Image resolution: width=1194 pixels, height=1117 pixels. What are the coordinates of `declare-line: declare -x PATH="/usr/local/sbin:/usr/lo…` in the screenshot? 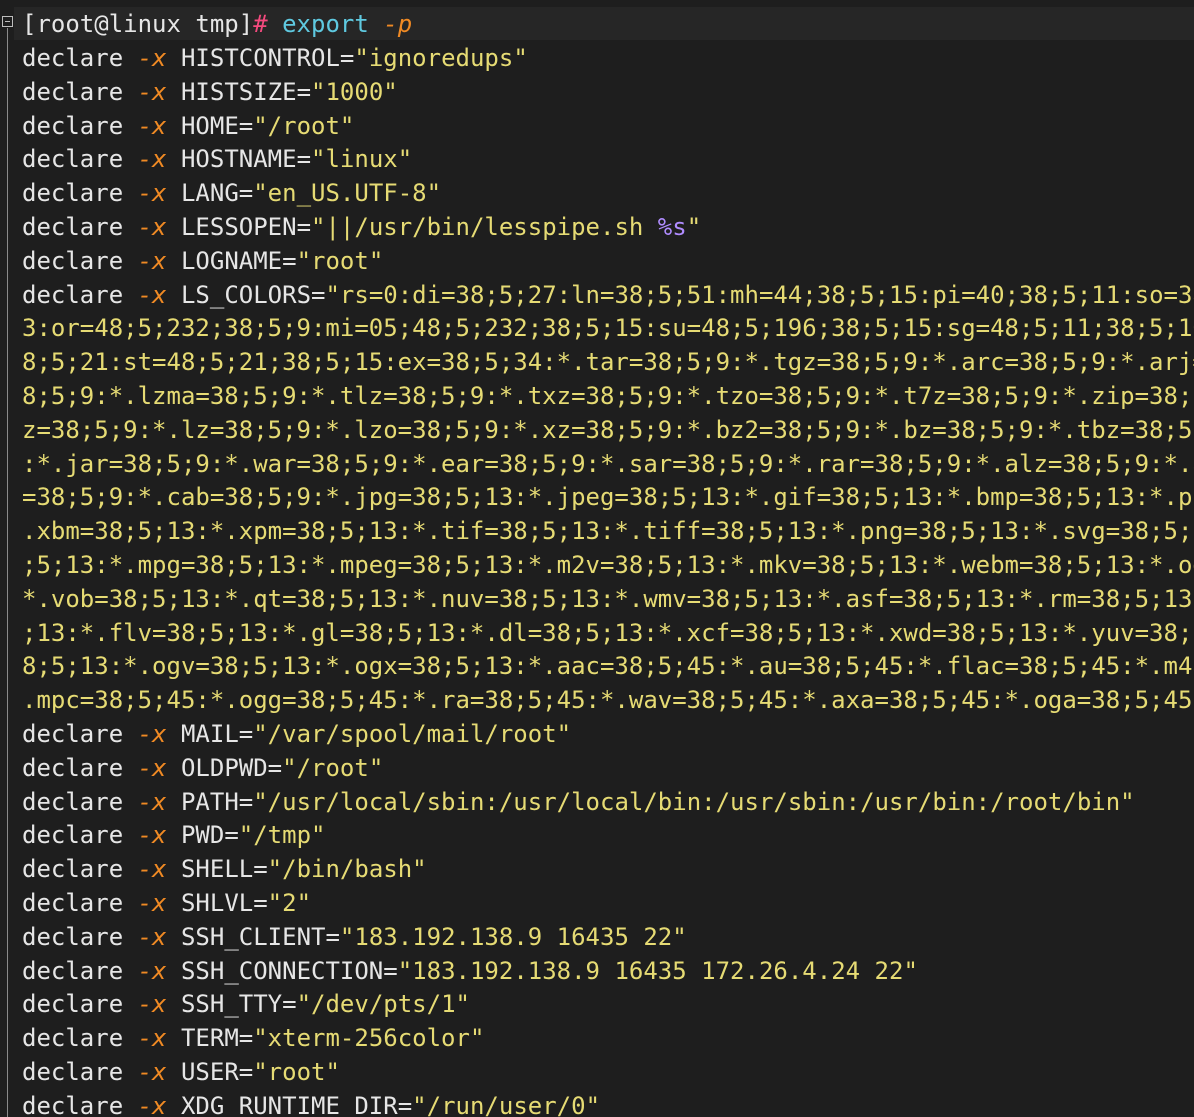 It's located at (578, 802).